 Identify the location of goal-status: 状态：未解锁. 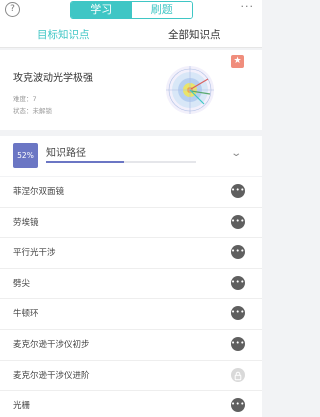
(32, 111).